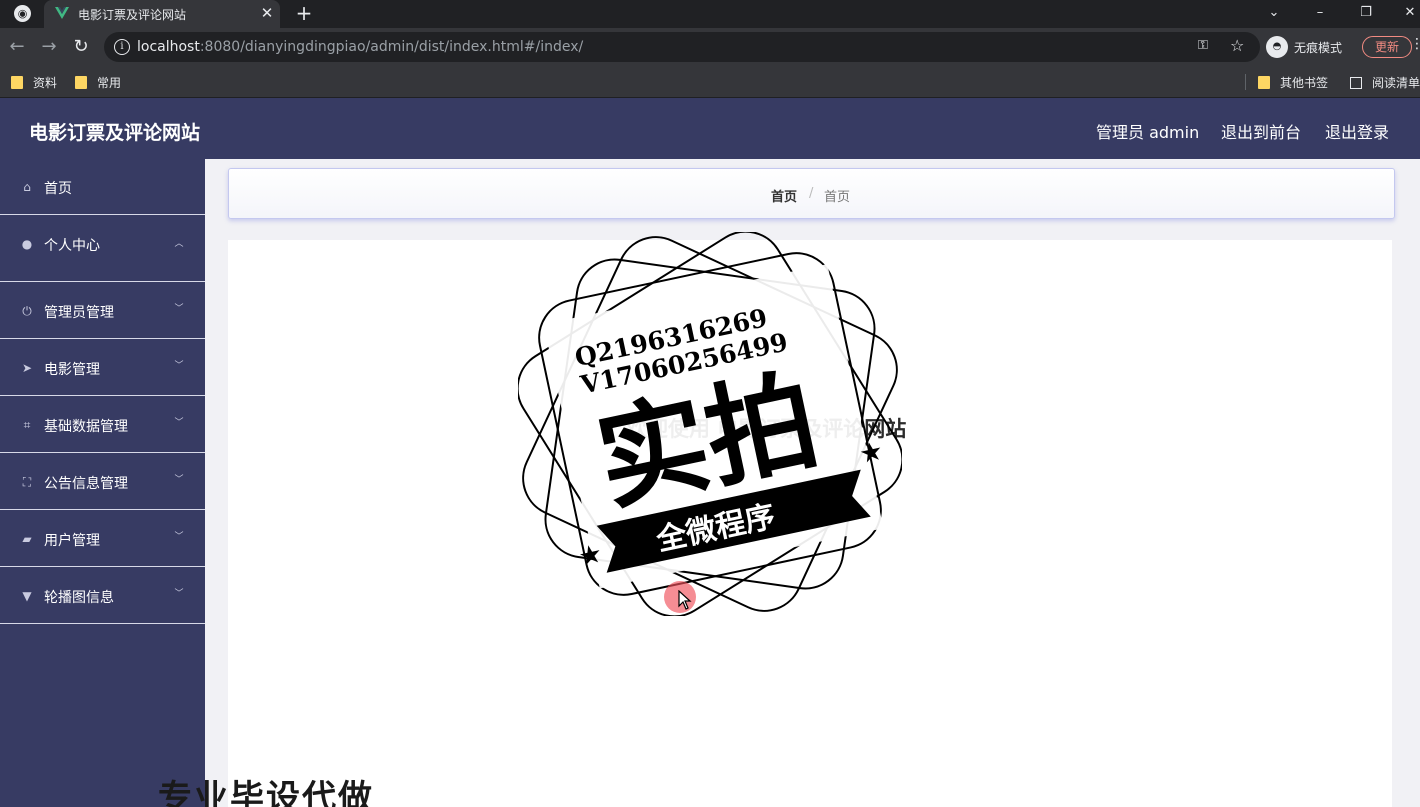  What do you see at coordinates (1415, 44) in the screenshot?
I see `browser-menu-icon: ⋮` at bounding box center [1415, 44].